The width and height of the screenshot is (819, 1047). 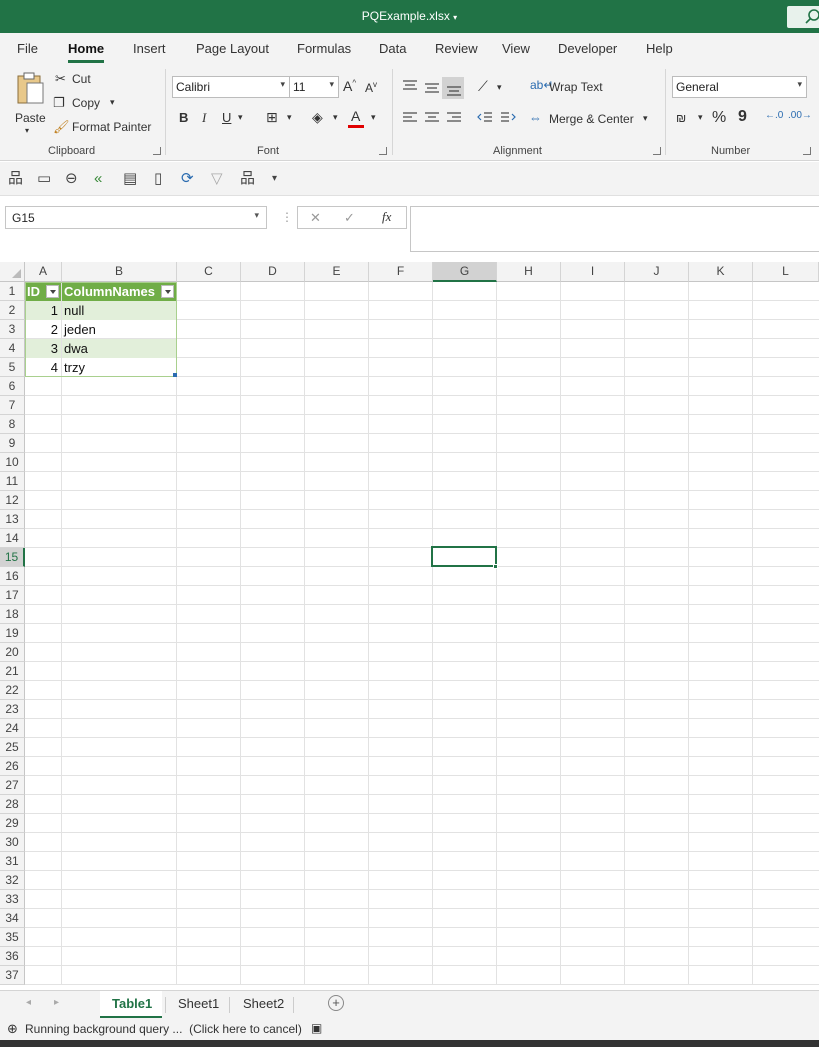 What do you see at coordinates (43, 367) in the screenshot?
I see `table-cell-id: 4` at bounding box center [43, 367].